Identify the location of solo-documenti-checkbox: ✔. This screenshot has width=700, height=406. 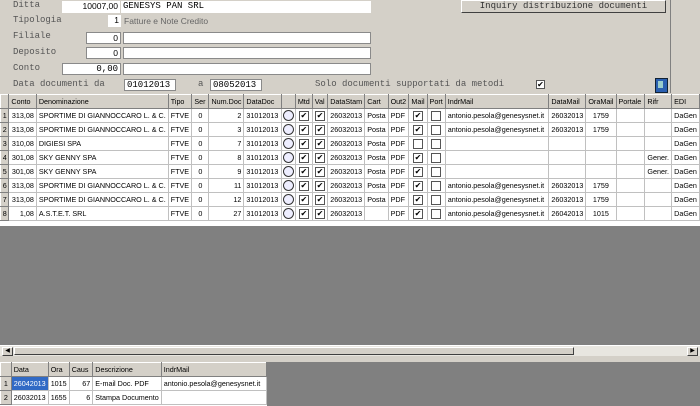
(540, 84).